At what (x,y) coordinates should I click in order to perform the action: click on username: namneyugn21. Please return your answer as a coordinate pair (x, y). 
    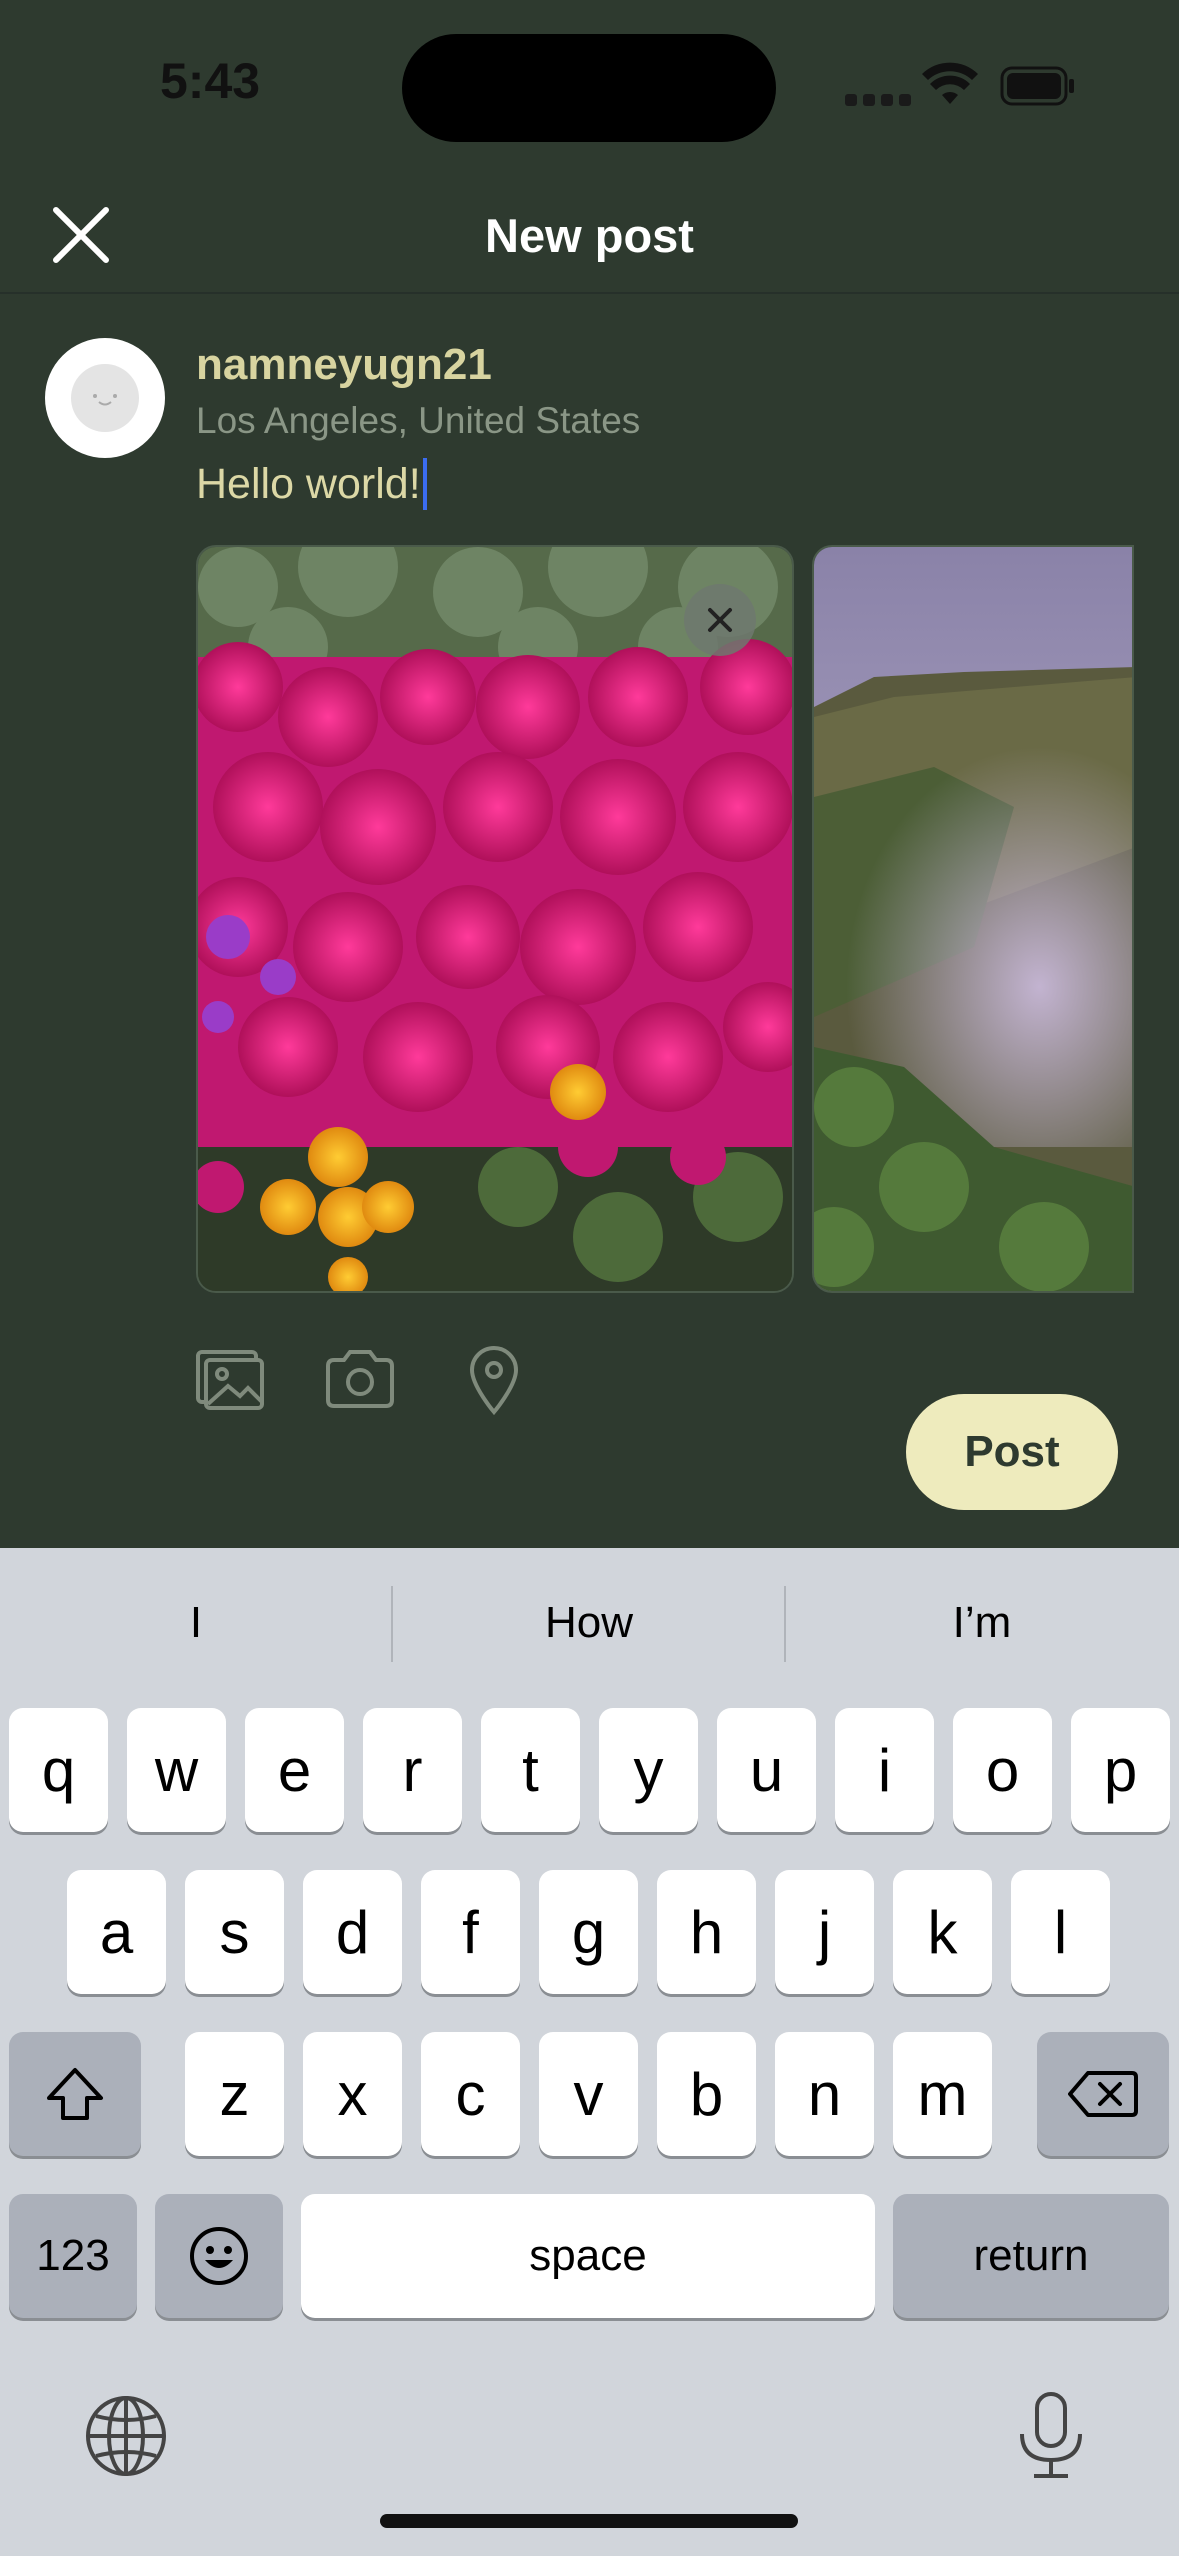
    Looking at the image, I should click on (344, 364).